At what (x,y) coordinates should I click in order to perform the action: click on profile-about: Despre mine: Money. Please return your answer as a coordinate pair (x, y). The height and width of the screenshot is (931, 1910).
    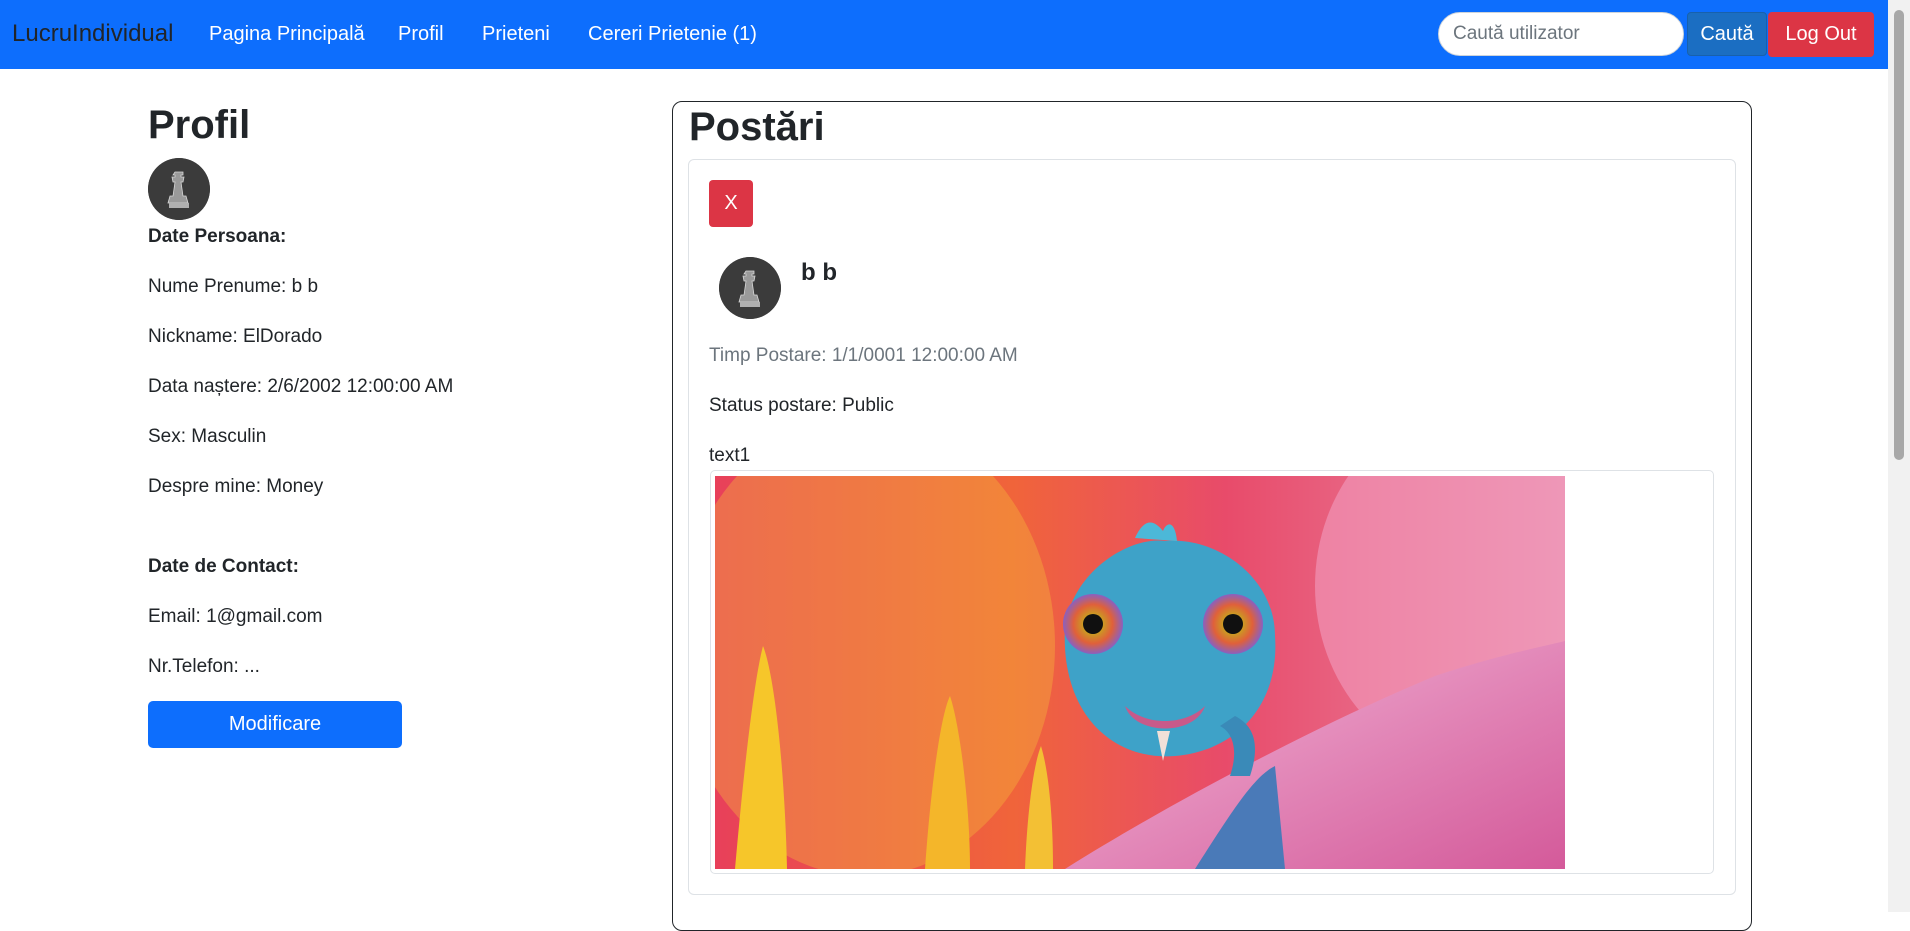
    Looking at the image, I should click on (236, 486).